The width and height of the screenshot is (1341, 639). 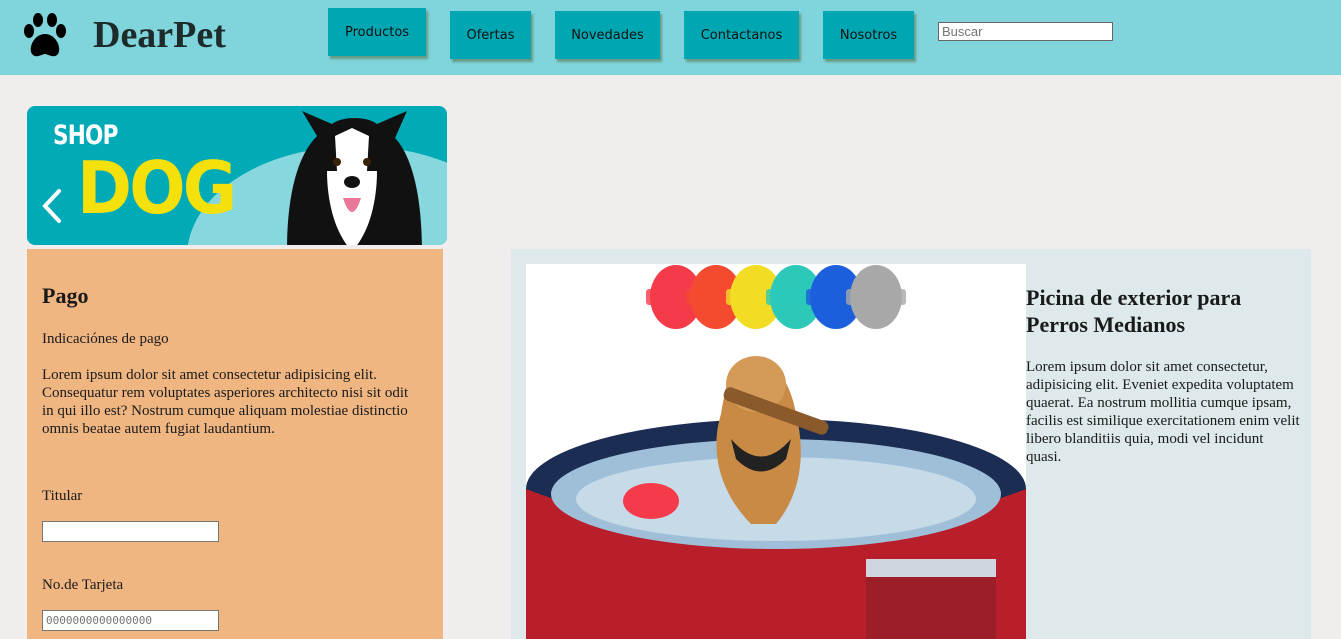 I want to click on nav-novedades: Novedades, so click(x=607, y=35).